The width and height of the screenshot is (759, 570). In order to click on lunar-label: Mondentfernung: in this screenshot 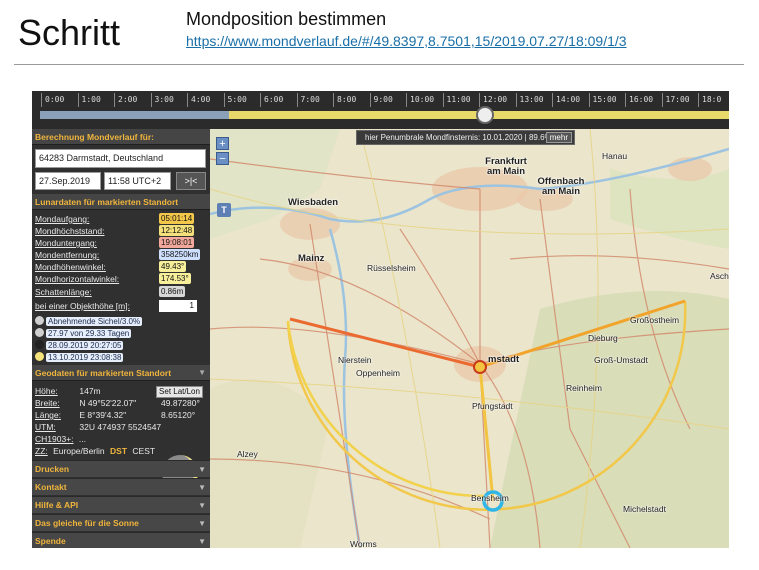, I will do `click(67, 255)`.